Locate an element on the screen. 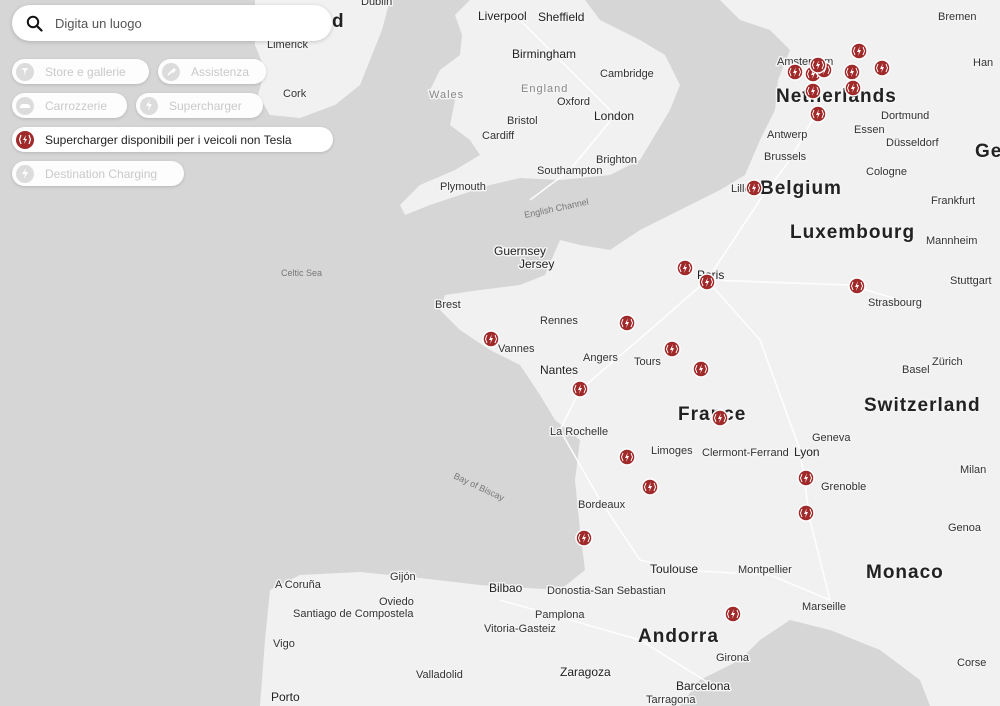 The width and height of the screenshot is (1000, 706). label-city: Gijón is located at coordinates (403, 577).